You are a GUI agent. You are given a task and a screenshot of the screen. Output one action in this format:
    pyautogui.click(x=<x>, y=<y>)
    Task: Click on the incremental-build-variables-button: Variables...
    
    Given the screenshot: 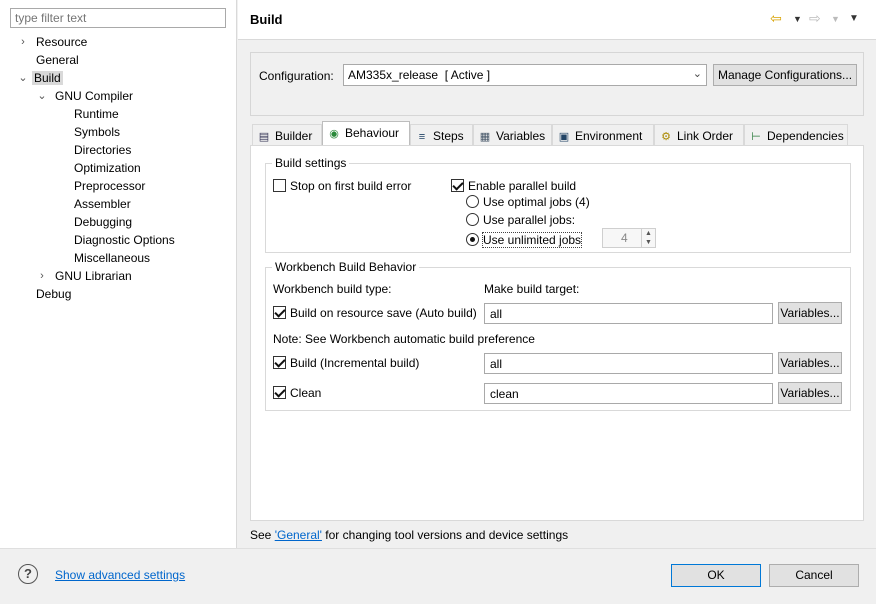 What is the action you would take?
    pyautogui.click(x=810, y=363)
    